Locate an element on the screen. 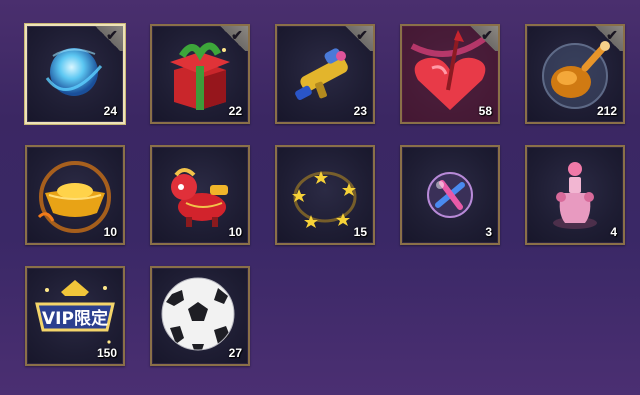  inventory-slot-water-gun: ✔ 23 is located at coordinates (325, 74).